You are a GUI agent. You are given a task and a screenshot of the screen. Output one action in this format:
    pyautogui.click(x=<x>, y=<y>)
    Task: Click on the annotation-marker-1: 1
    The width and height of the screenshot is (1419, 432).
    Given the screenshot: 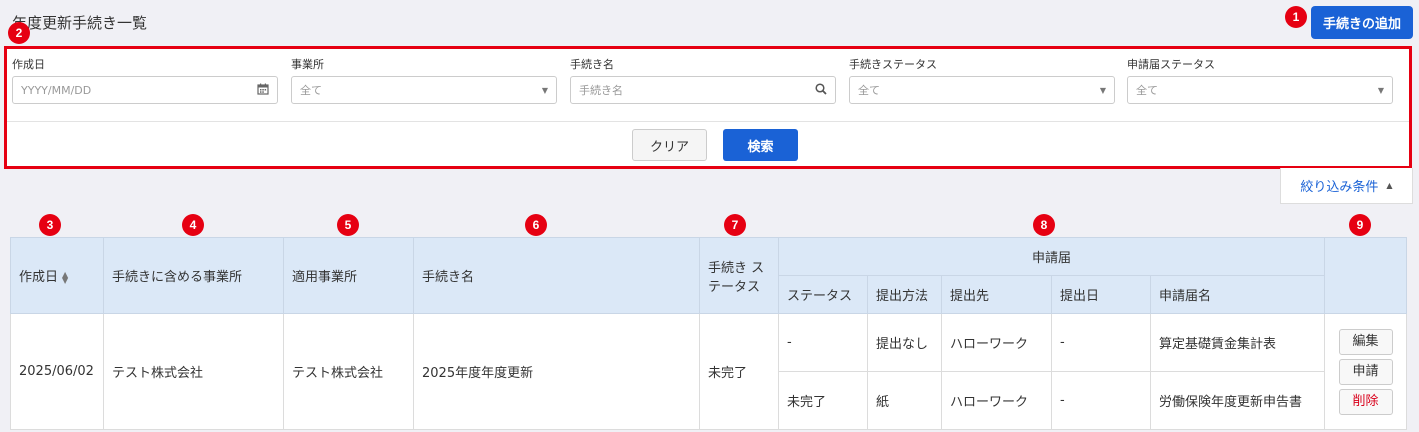 What is the action you would take?
    pyautogui.click(x=1296, y=17)
    